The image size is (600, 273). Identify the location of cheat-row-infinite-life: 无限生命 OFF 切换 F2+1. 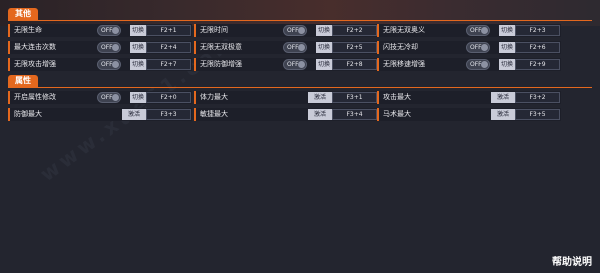
(100, 30).